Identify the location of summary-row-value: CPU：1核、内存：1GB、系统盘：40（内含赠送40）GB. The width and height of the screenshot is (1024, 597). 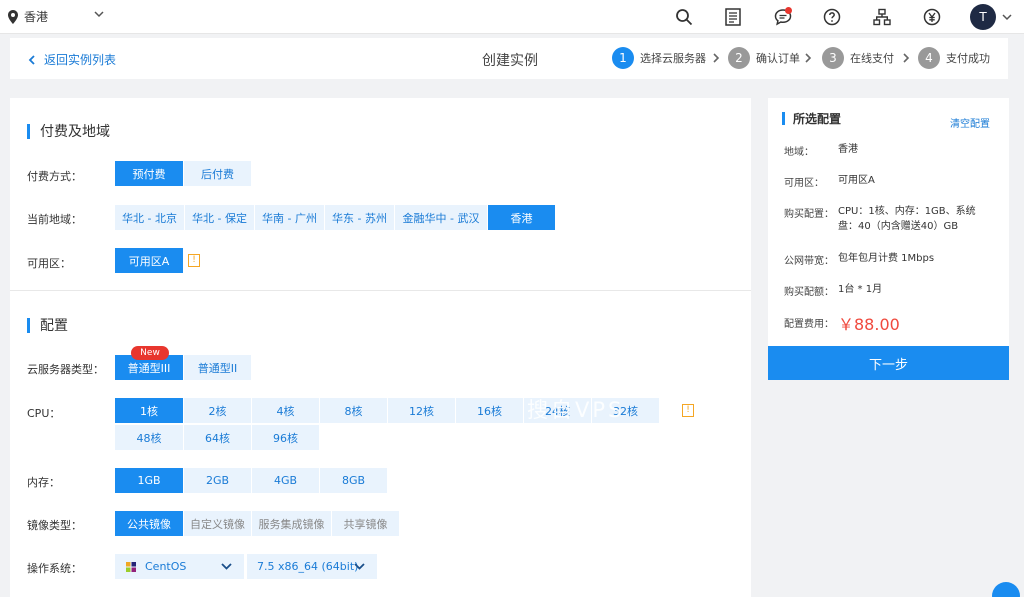
(907, 219).